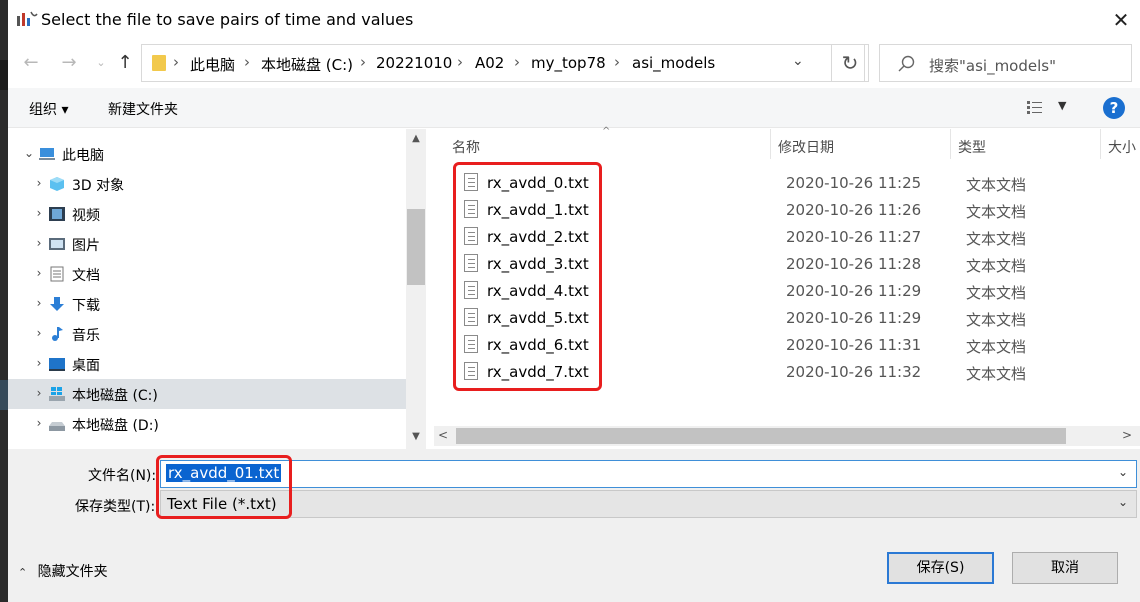 This screenshot has height=602, width=1140. I want to click on drive-icon, so click(57, 426).